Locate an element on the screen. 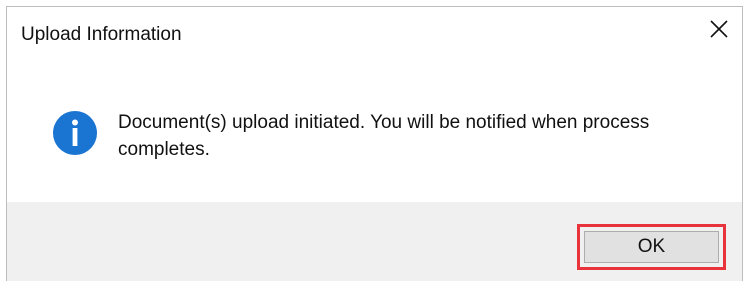  dialog-title: Upload Information is located at coordinates (101, 34).